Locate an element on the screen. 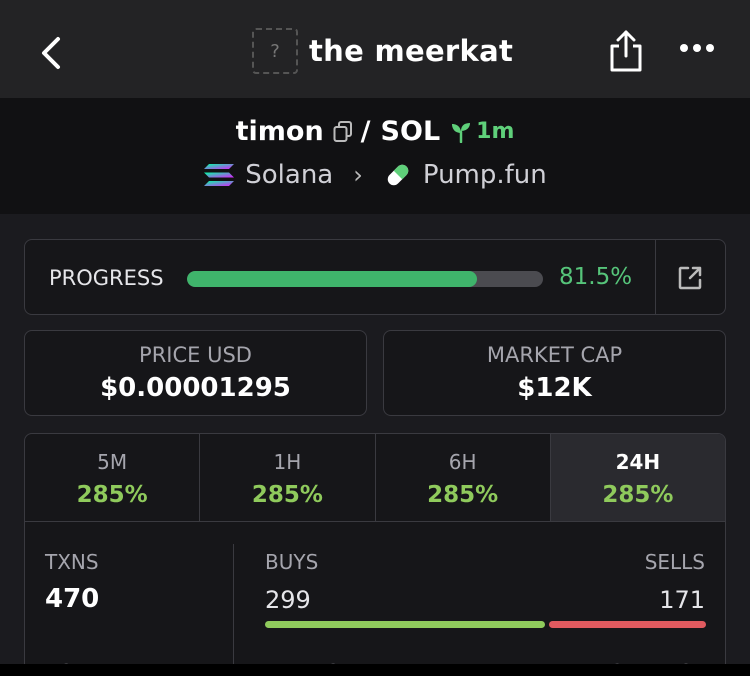 The width and height of the screenshot is (750, 676). tab-label: 1H is located at coordinates (287, 462).